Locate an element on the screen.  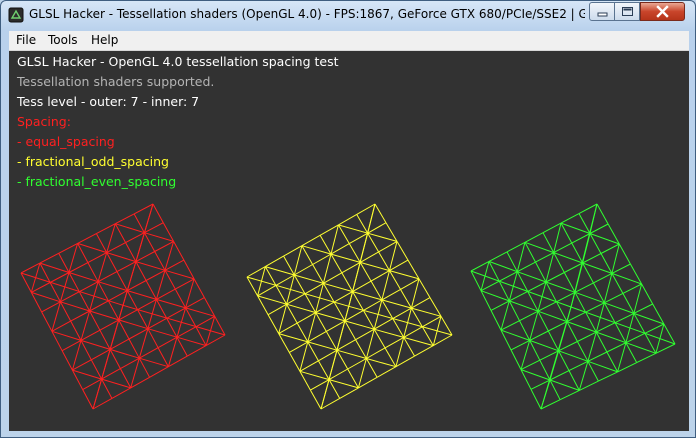
app-icon is located at coordinates (16, 15).